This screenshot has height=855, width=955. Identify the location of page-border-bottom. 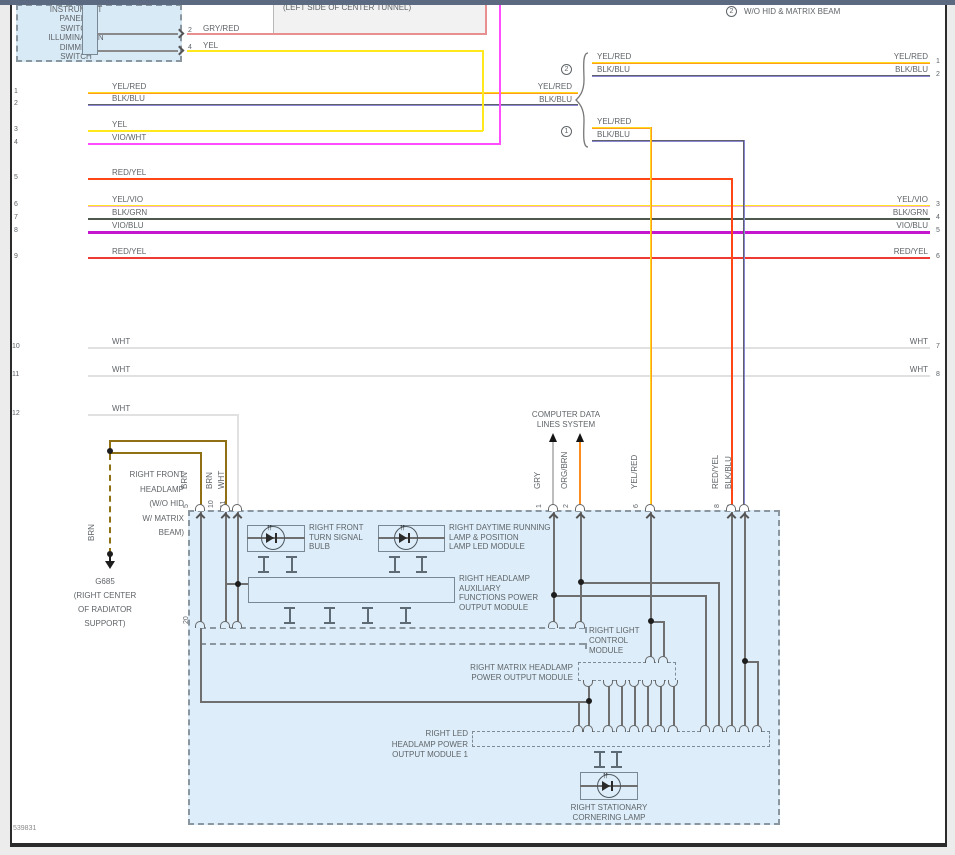
(478, 845).